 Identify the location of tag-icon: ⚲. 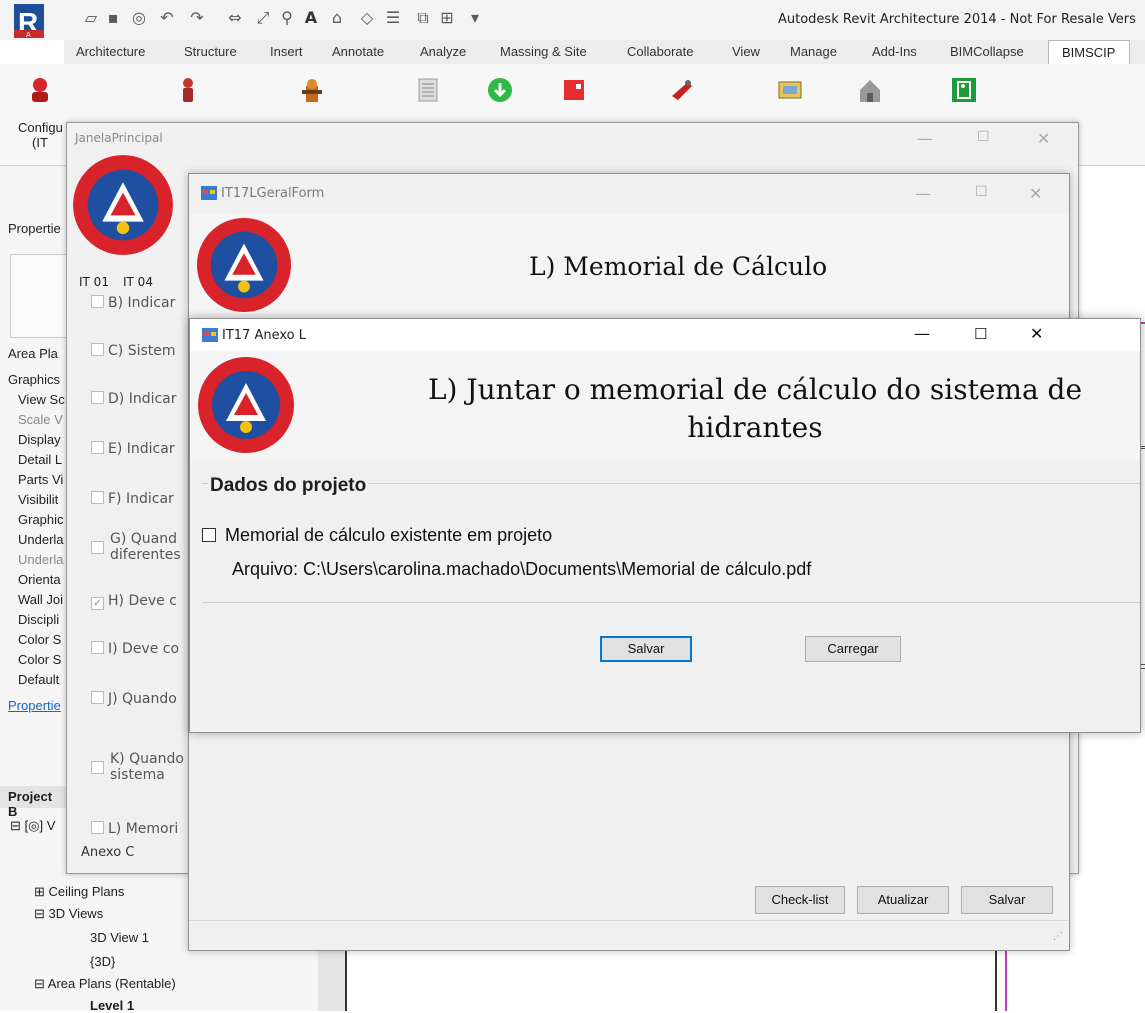
(287, 18).